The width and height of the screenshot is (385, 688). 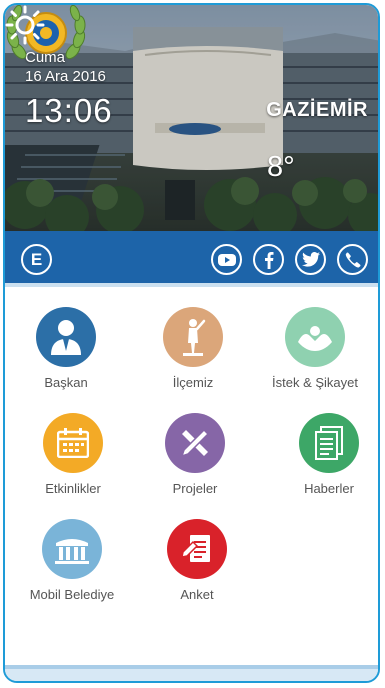 What do you see at coordinates (310, 259) in the screenshot?
I see `twitter-icon` at bounding box center [310, 259].